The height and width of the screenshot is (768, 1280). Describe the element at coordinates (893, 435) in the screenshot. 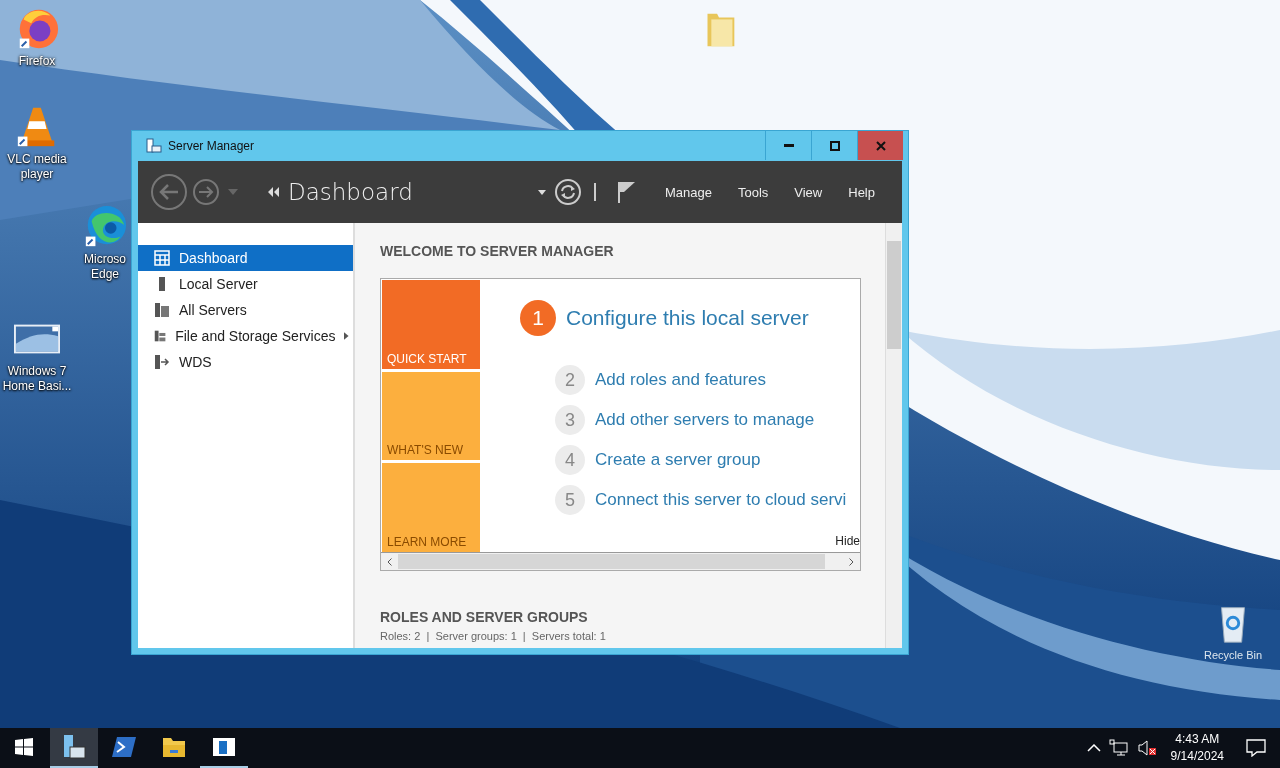

I see `vertical-scrollbar` at that location.